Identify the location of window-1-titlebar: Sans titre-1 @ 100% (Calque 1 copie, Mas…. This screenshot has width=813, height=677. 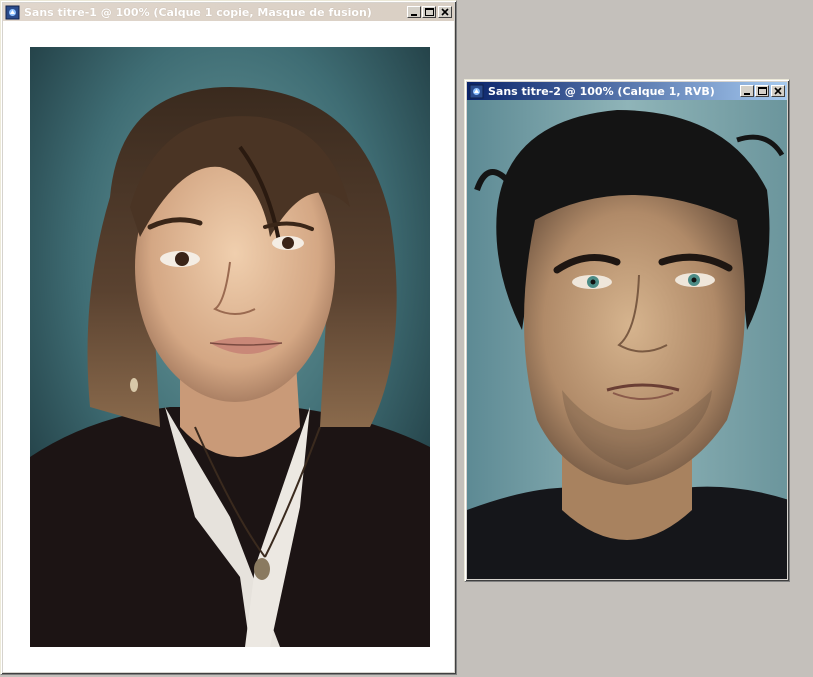
(228, 12).